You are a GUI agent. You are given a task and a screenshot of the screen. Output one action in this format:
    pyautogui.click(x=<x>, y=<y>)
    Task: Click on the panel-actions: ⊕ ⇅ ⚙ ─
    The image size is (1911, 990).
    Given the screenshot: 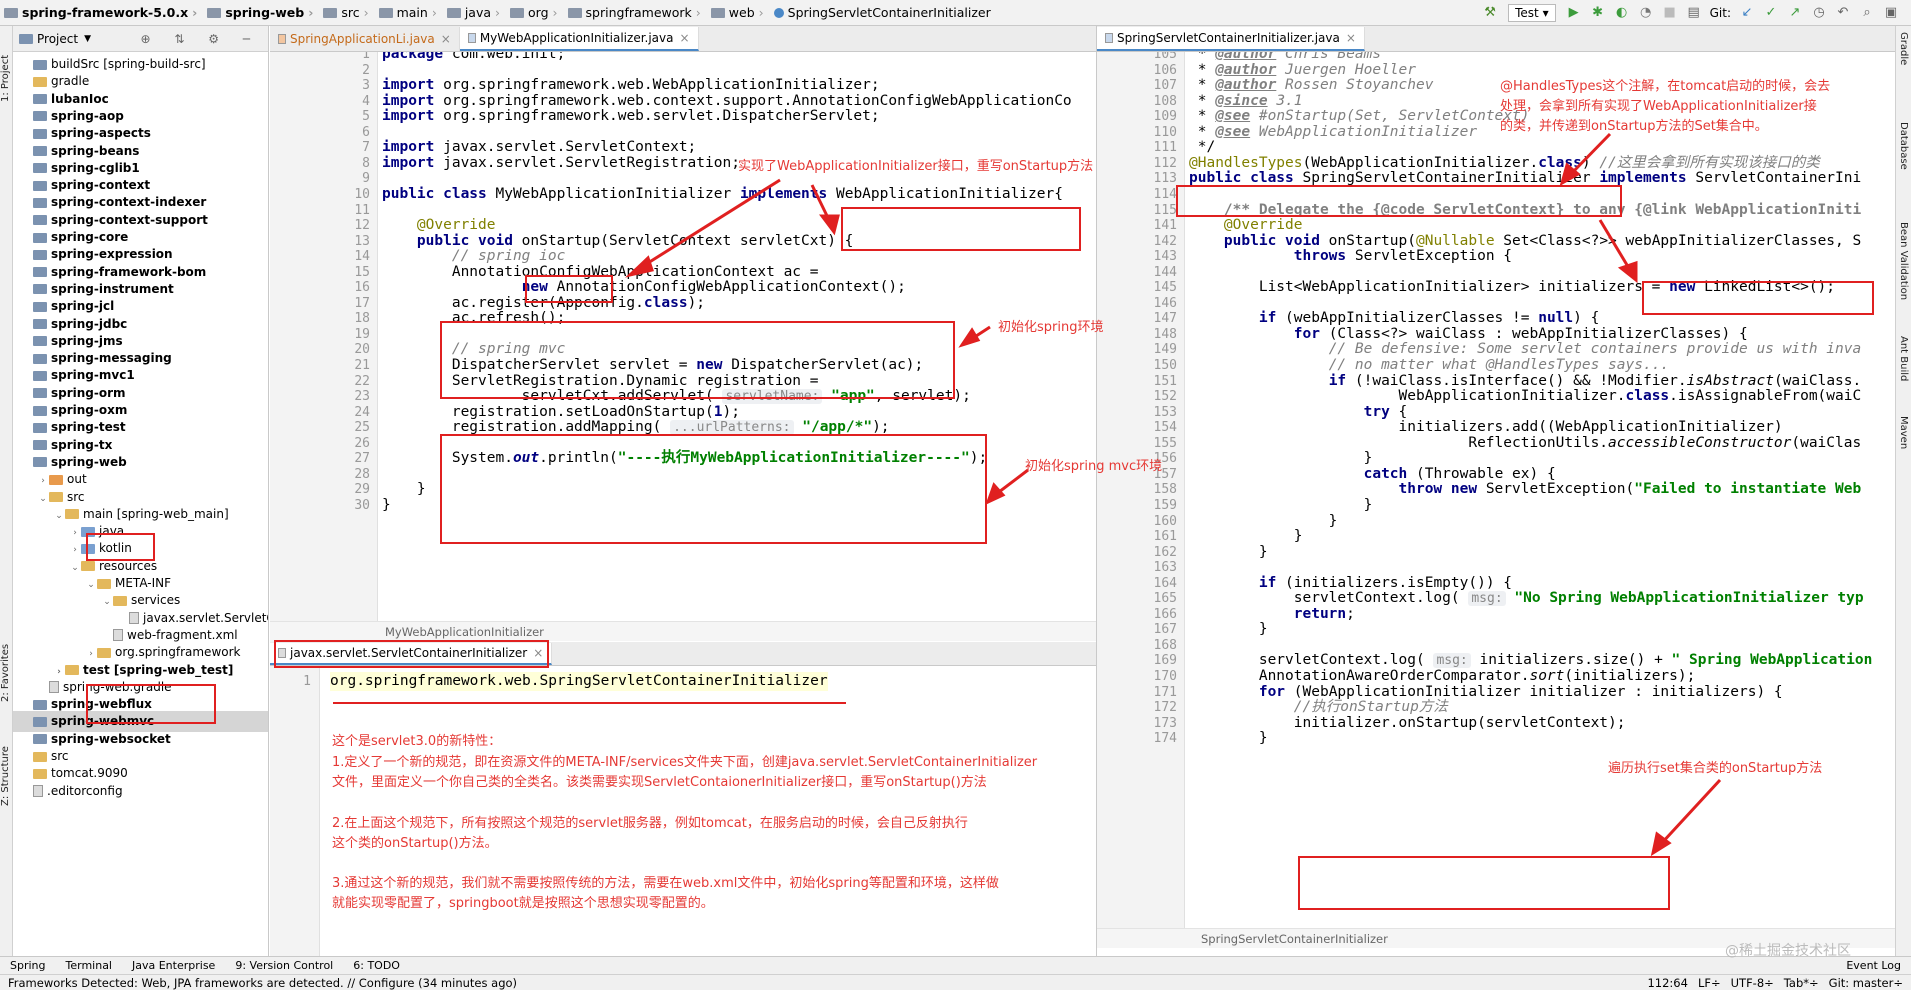 What is the action you would take?
    pyautogui.click(x=200, y=39)
    